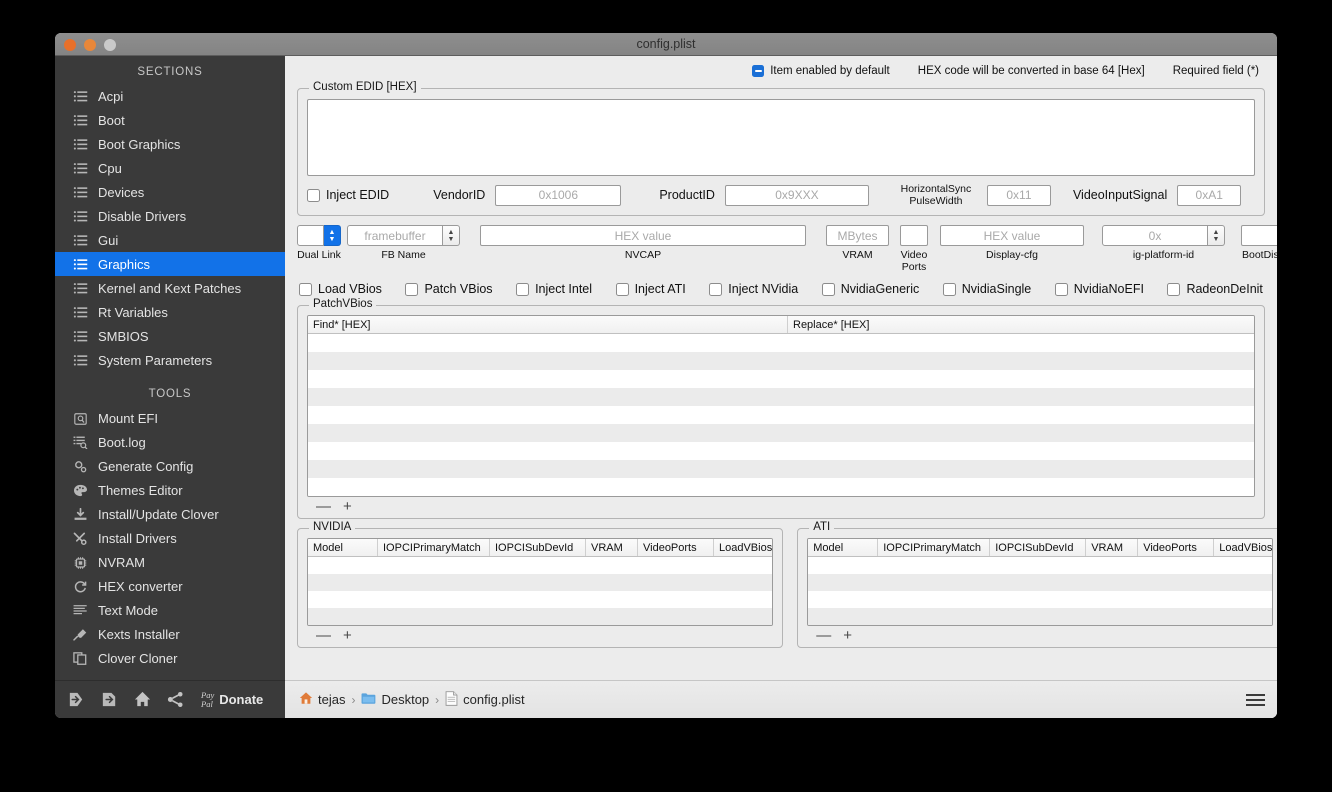 The width and height of the screenshot is (1332, 792). Describe the element at coordinates (332, 235) in the screenshot. I see `dual-link-stepper: ▲ ▼` at that location.